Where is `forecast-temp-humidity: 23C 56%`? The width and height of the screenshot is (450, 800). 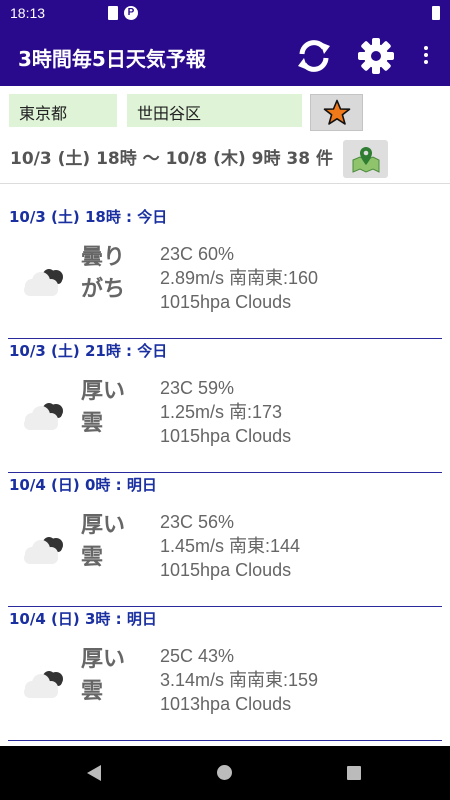 forecast-temp-humidity: 23C 56% is located at coordinates (197, 522).